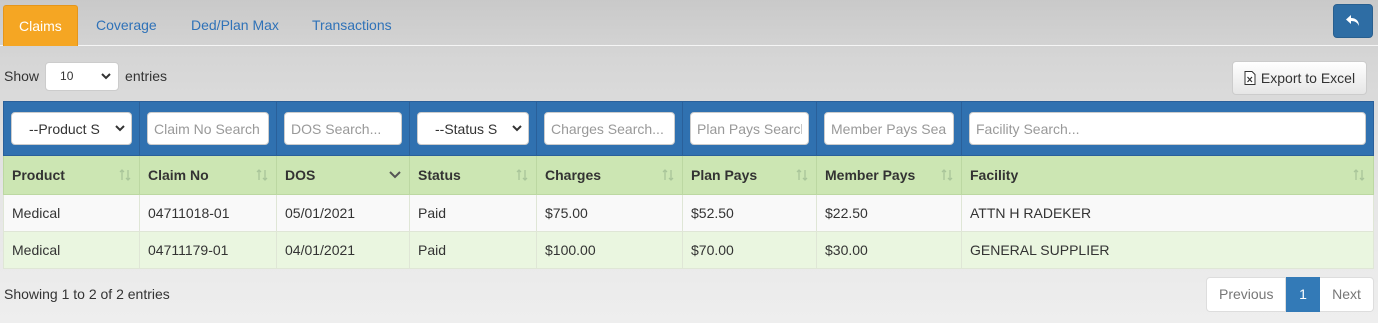 Image resolution: width=1378 pixels, height=323 pixels. What do you see at coordinates (67, 76) in the screenshot?
I see `entries-select-value: 10` at bounding box center [67, 76].